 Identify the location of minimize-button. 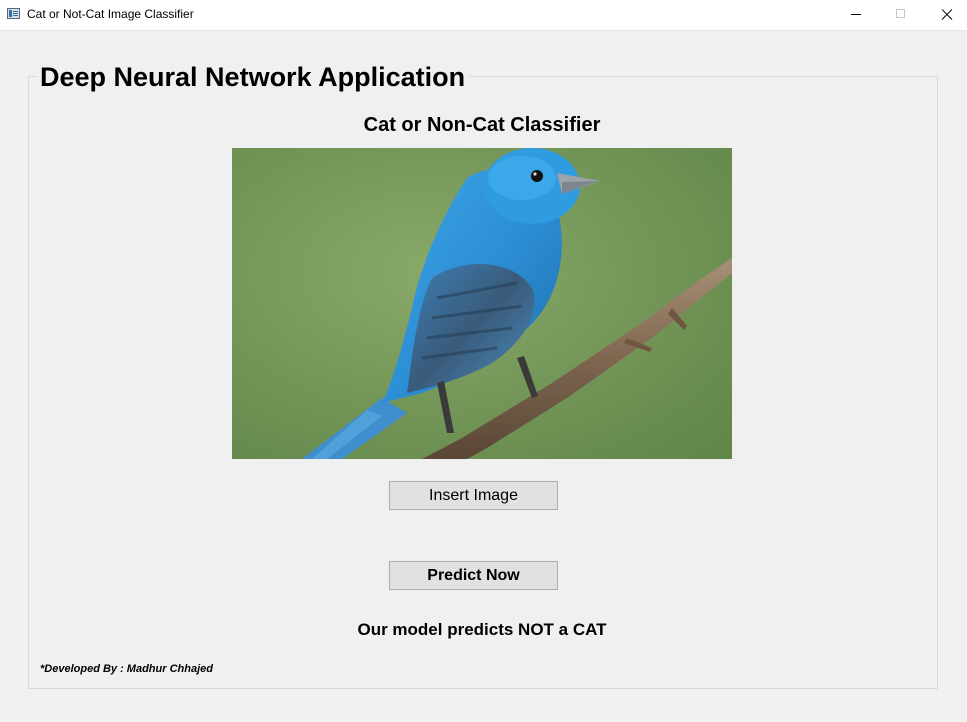
(855, 15).